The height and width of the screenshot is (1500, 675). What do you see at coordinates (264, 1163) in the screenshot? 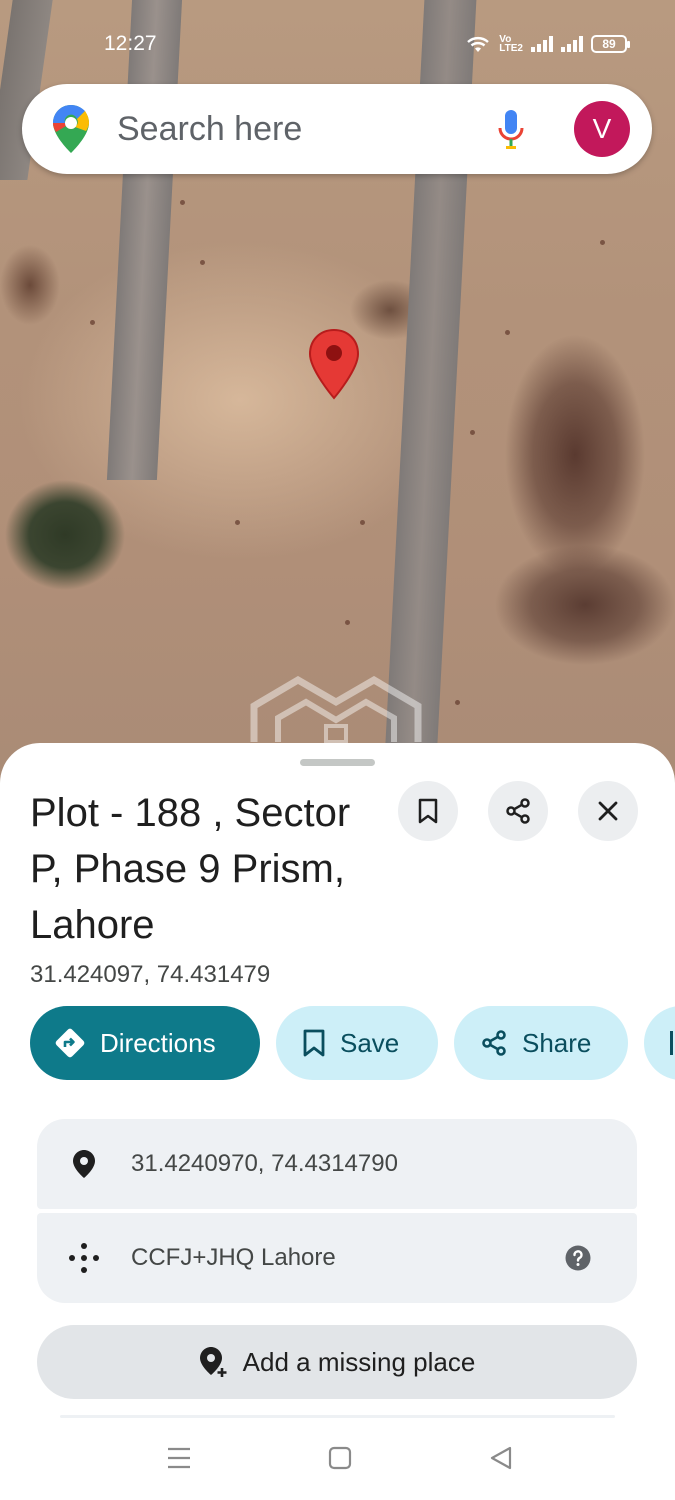
I see `coordinates-text: 31.4240970, 74.4314790` at bounding box center [264, 1163].